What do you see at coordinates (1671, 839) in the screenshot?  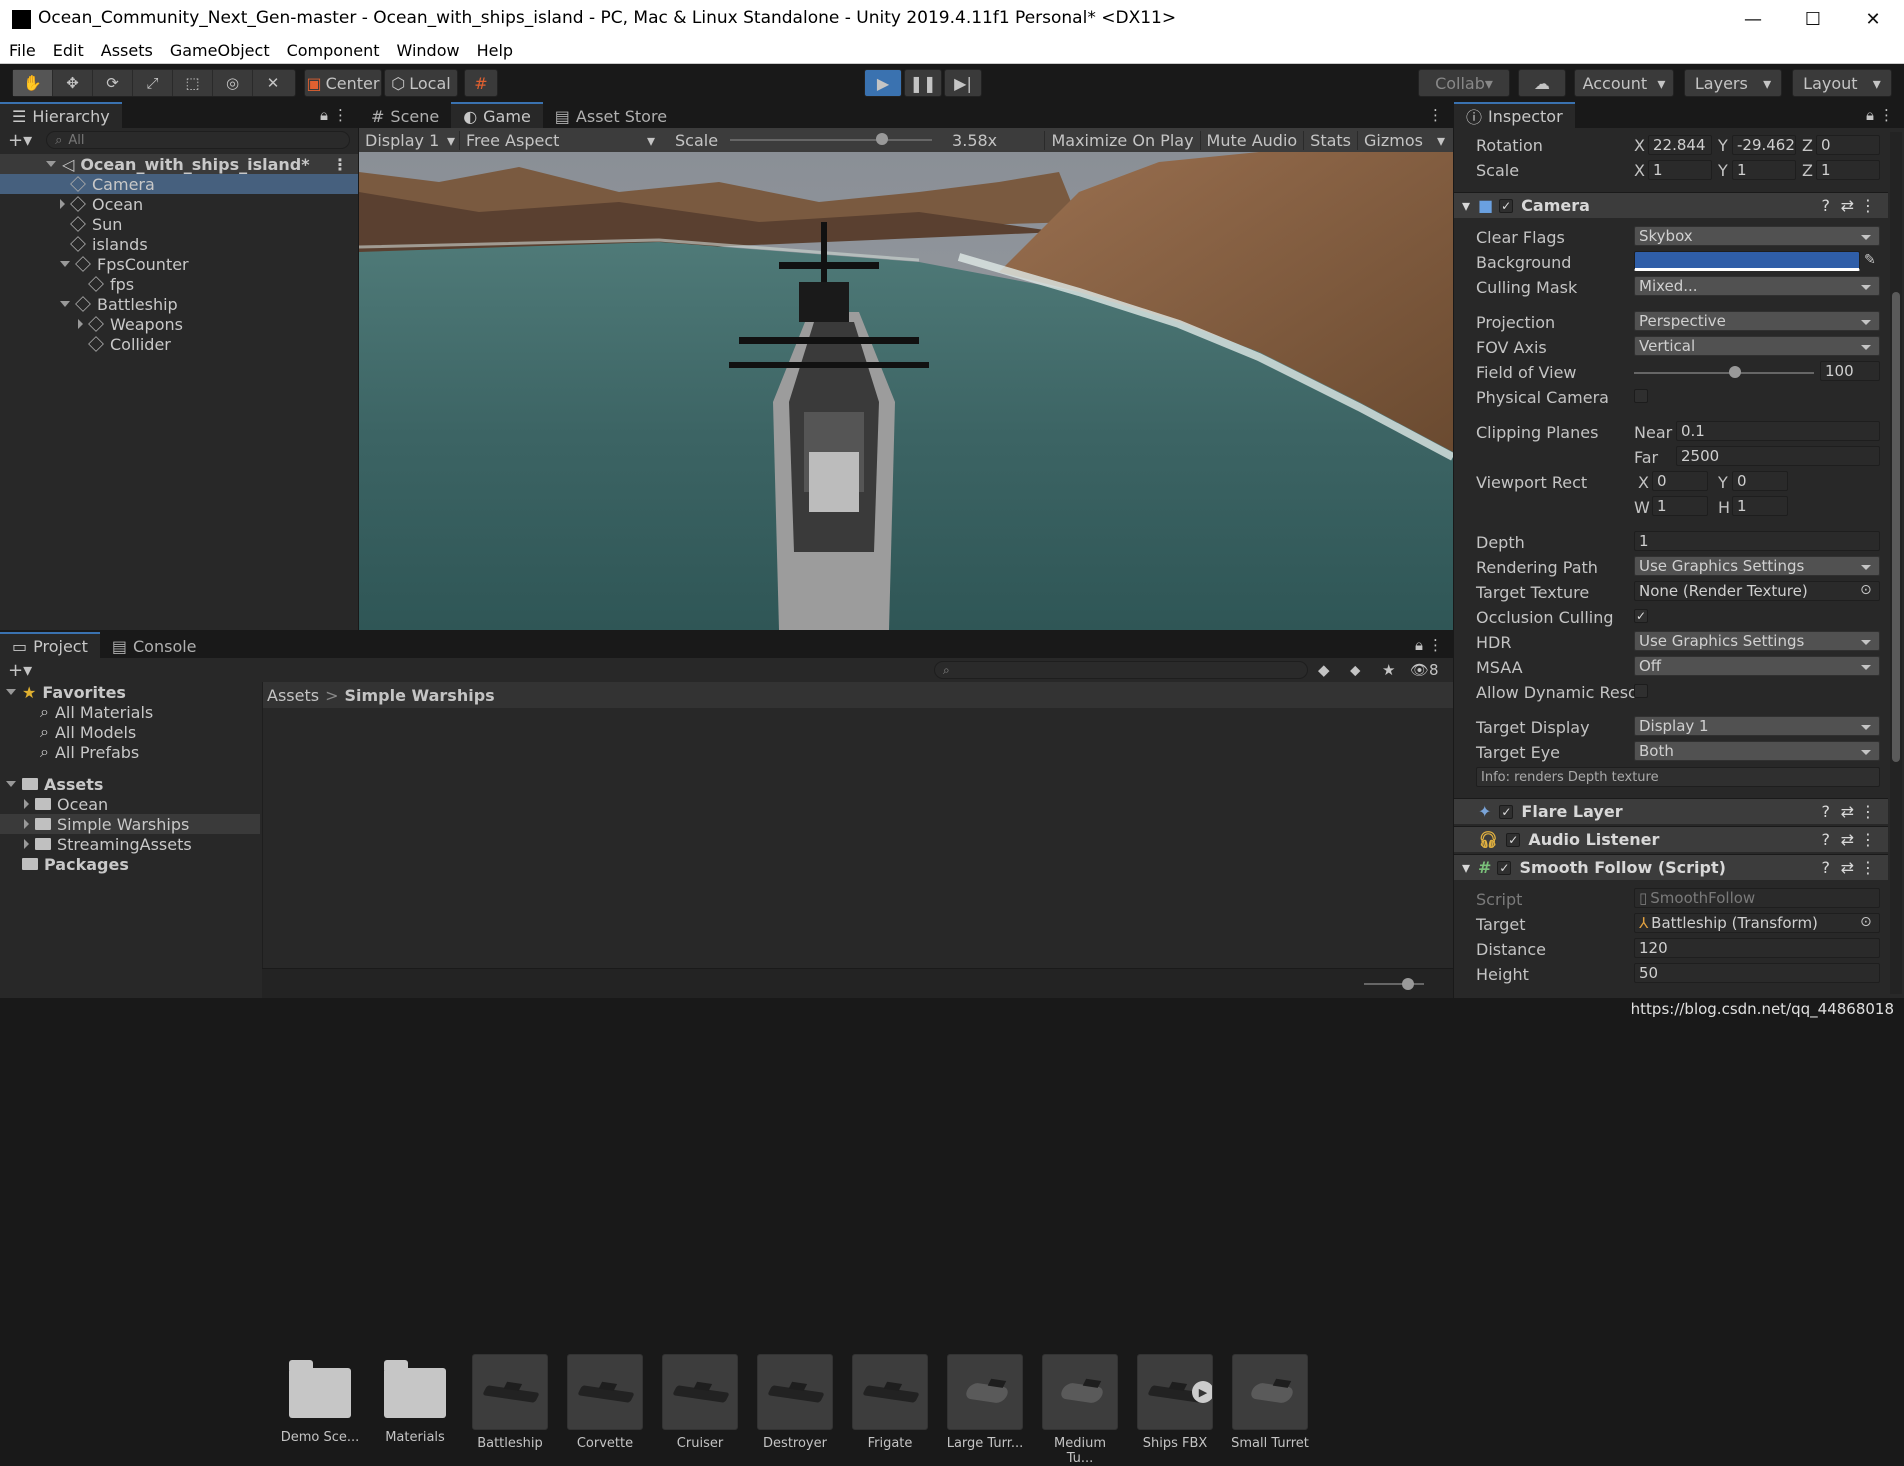 I see `audio-listener-header: 🎧︎ ✓ Audio Listener ? ⇄ ⋮` at bounding box center [1671, 839].